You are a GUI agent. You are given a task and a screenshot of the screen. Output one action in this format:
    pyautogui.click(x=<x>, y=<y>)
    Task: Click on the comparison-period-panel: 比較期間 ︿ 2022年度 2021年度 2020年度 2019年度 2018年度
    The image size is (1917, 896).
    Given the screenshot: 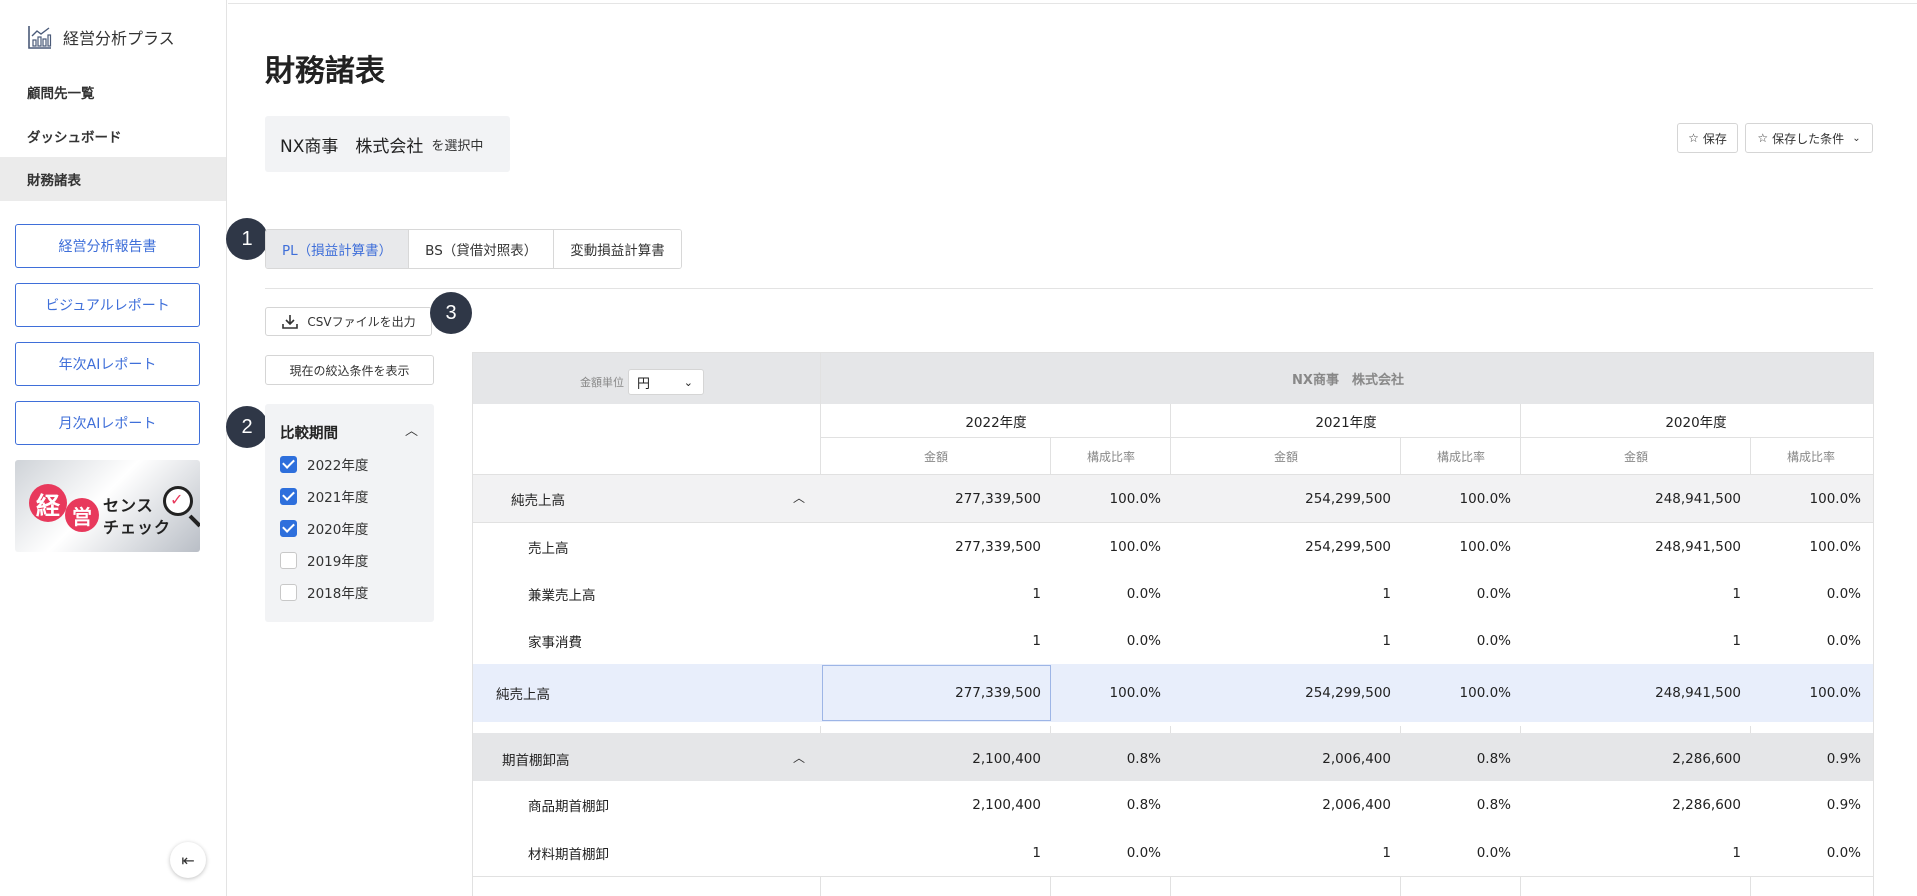 What is the action you would take?
    pyautogui.click(x=349, y=513)
    